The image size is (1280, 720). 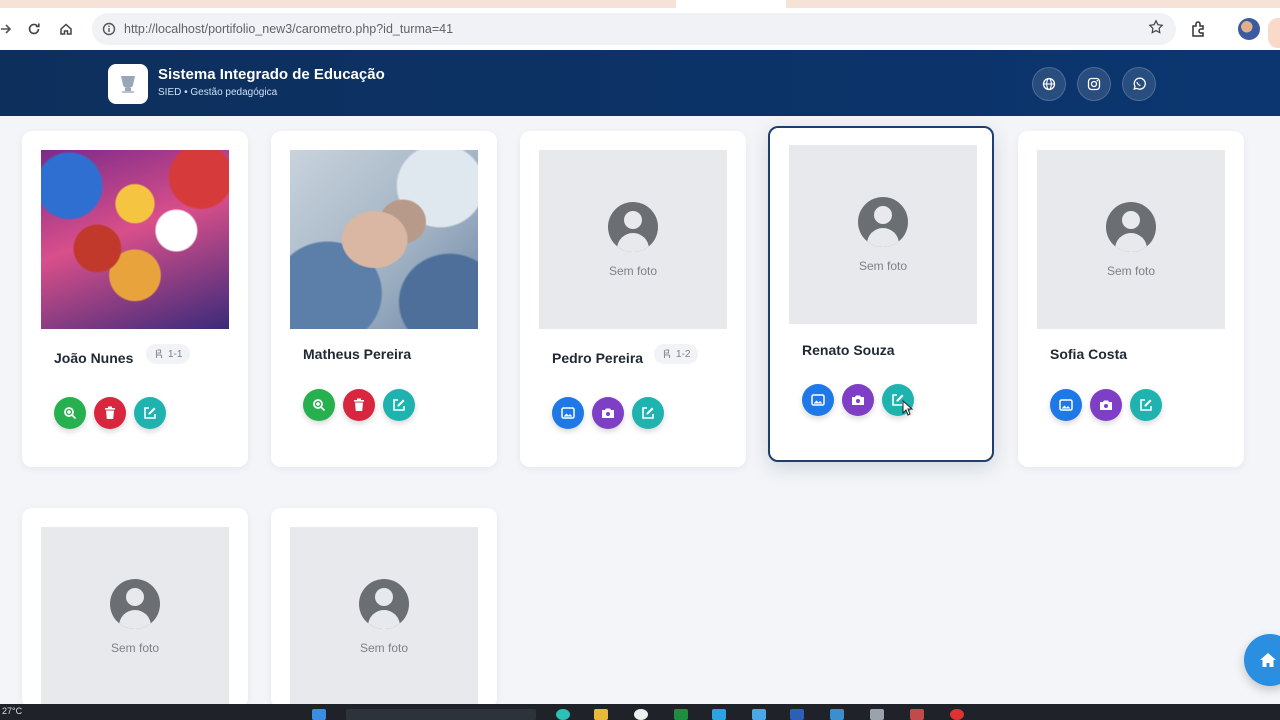 I want to click on extensions-icon, so click(x=1199, y=31).